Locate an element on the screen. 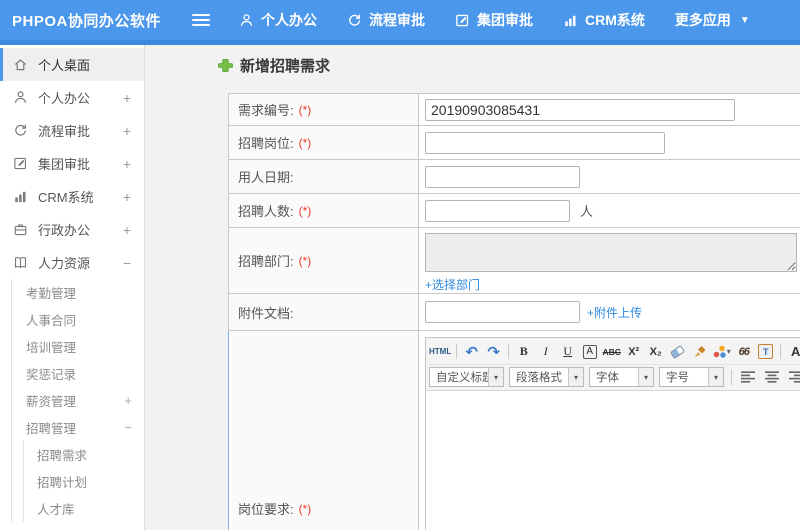  nav-personal-office: 个人办公 is located at coordinates (278, 20).